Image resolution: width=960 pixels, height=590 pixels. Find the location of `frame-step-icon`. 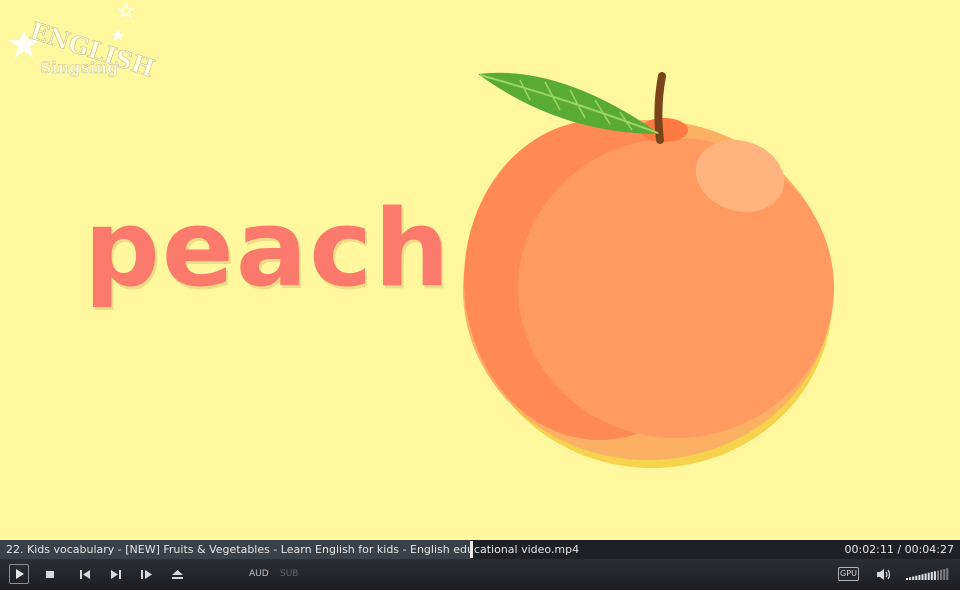

frame-step-icon is located at coordinates (146, 574).